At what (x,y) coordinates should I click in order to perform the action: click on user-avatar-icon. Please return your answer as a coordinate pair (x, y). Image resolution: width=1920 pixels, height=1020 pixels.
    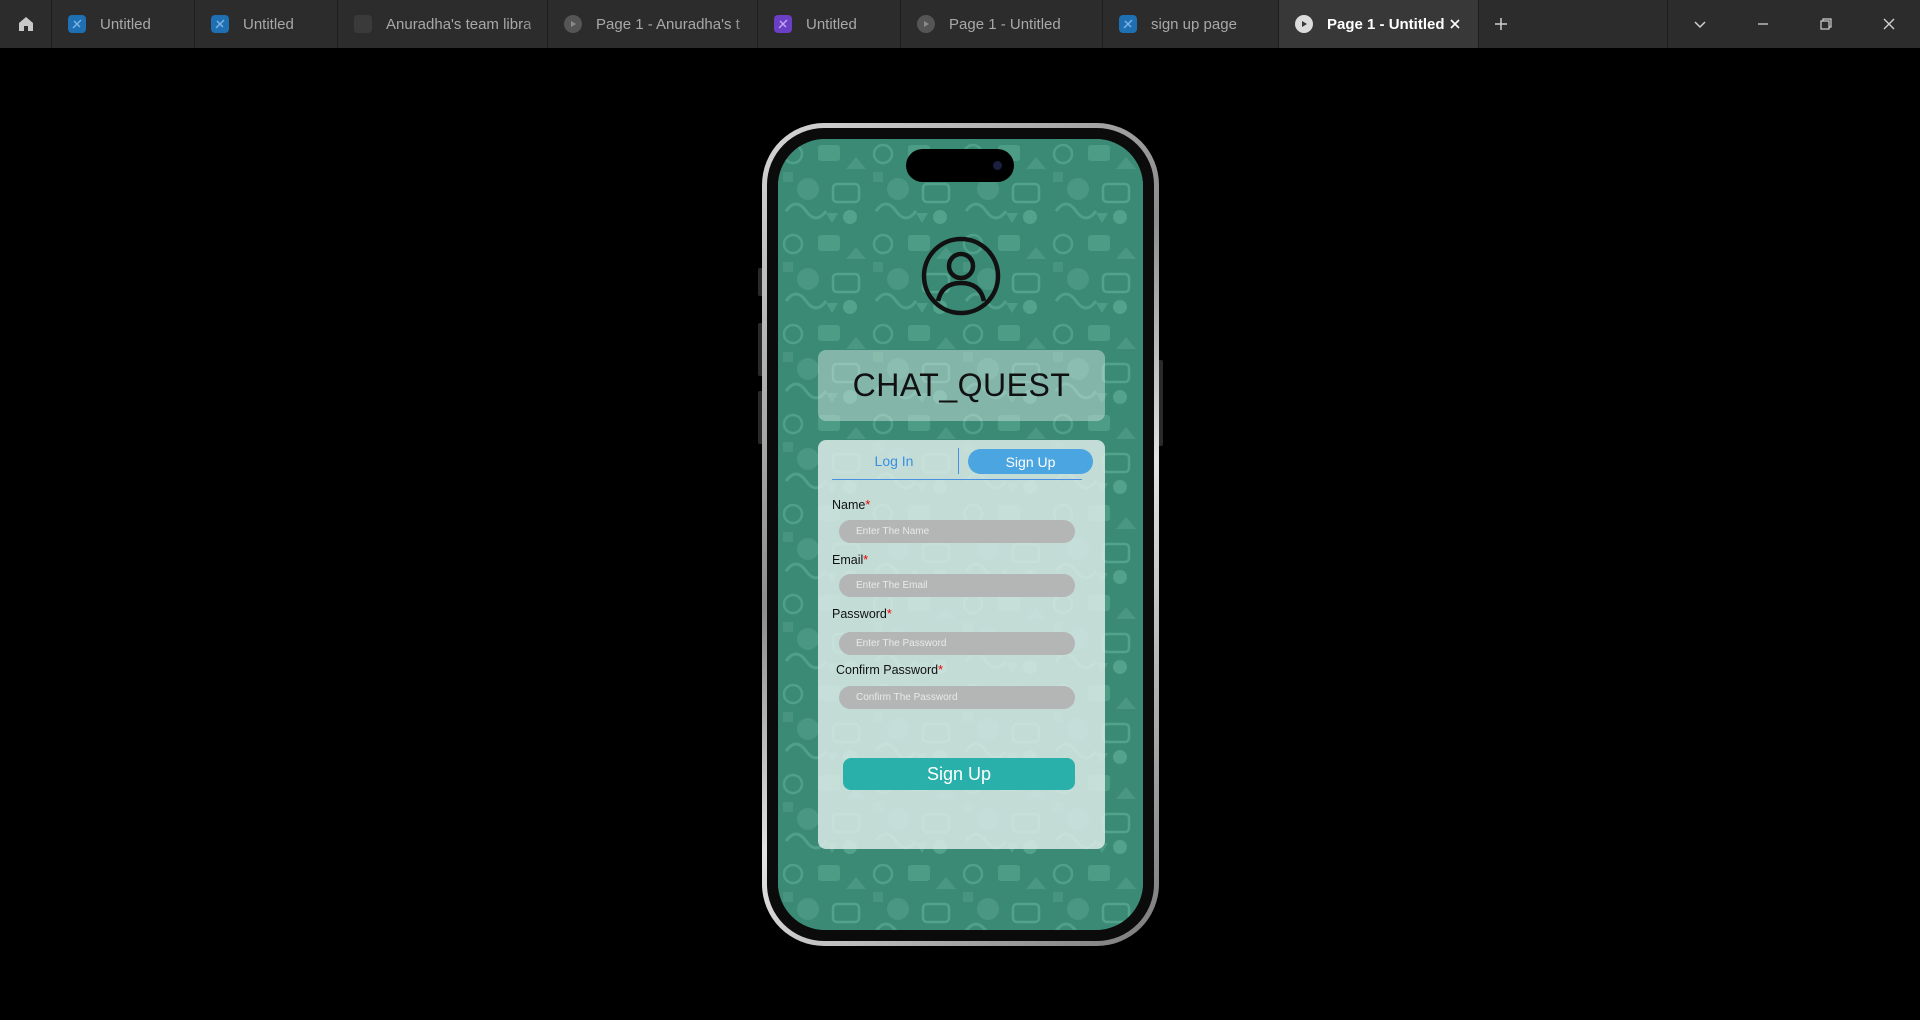
    Looking at the image, I should click on (961, 276).